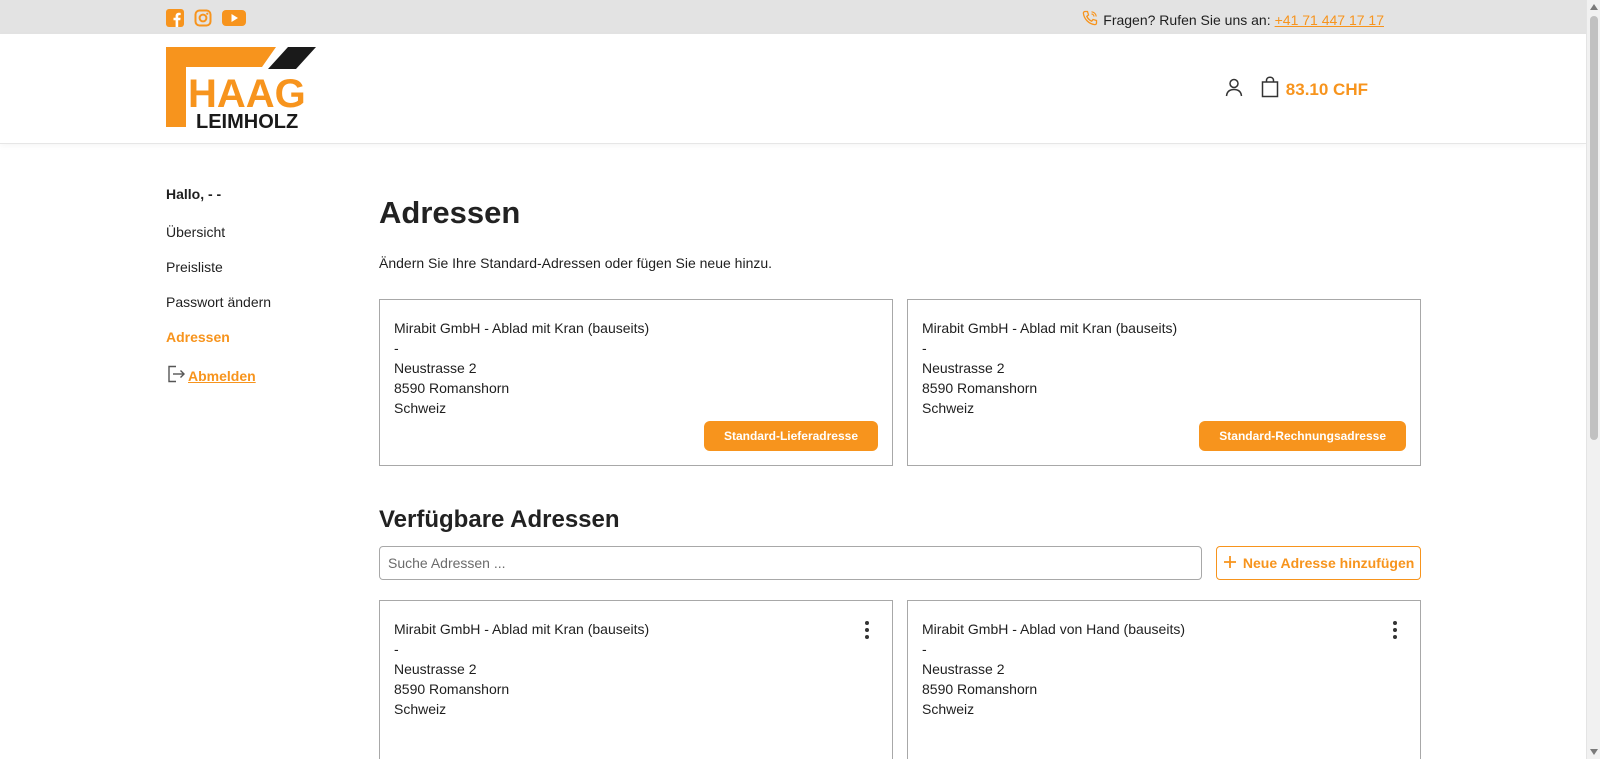  I want to click on add-address-label: Neue Adresse hinzufügen, so click(1328, 563).